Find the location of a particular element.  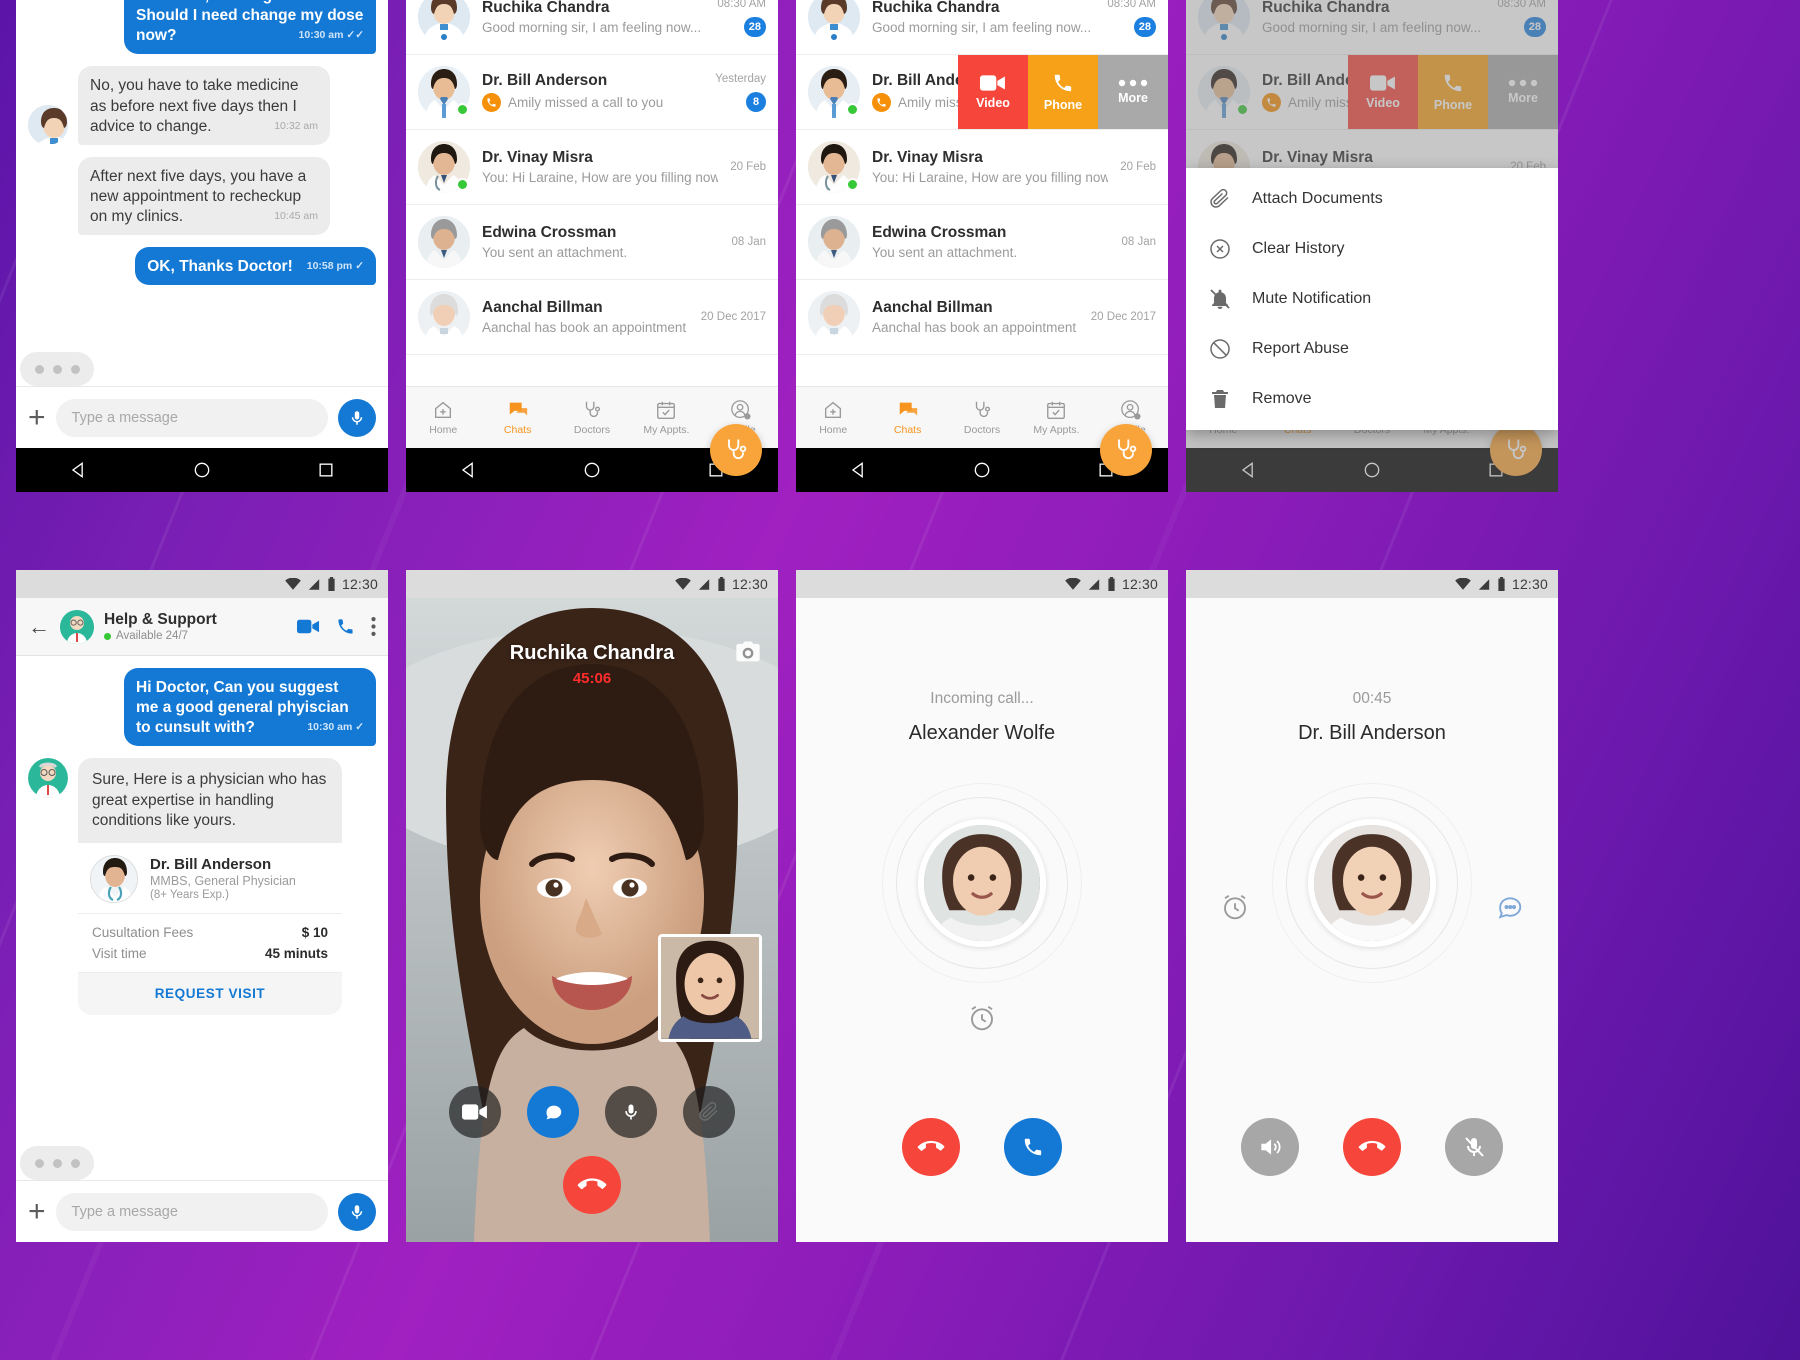

android-navbar is located at coordinates (202, 470).